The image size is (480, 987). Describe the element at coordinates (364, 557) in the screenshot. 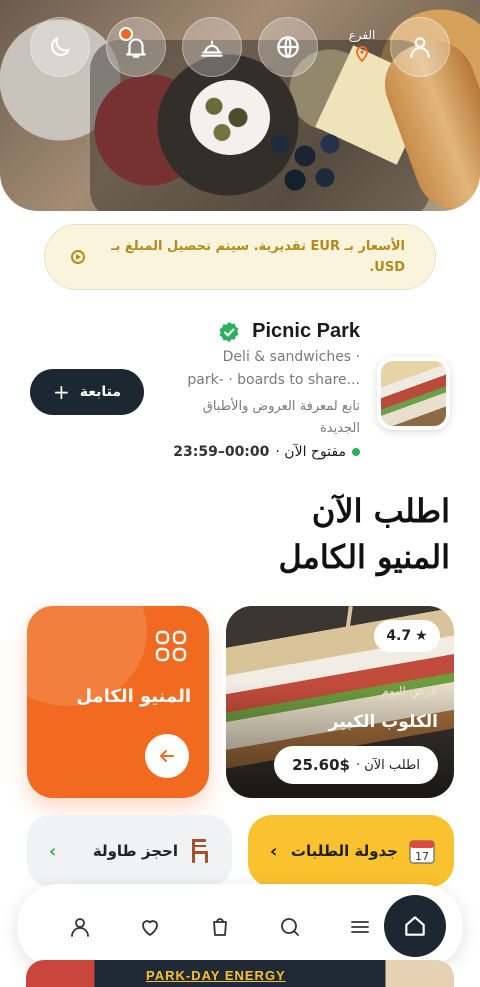

I see `headline-line2: المنيو الكامل` at that location.